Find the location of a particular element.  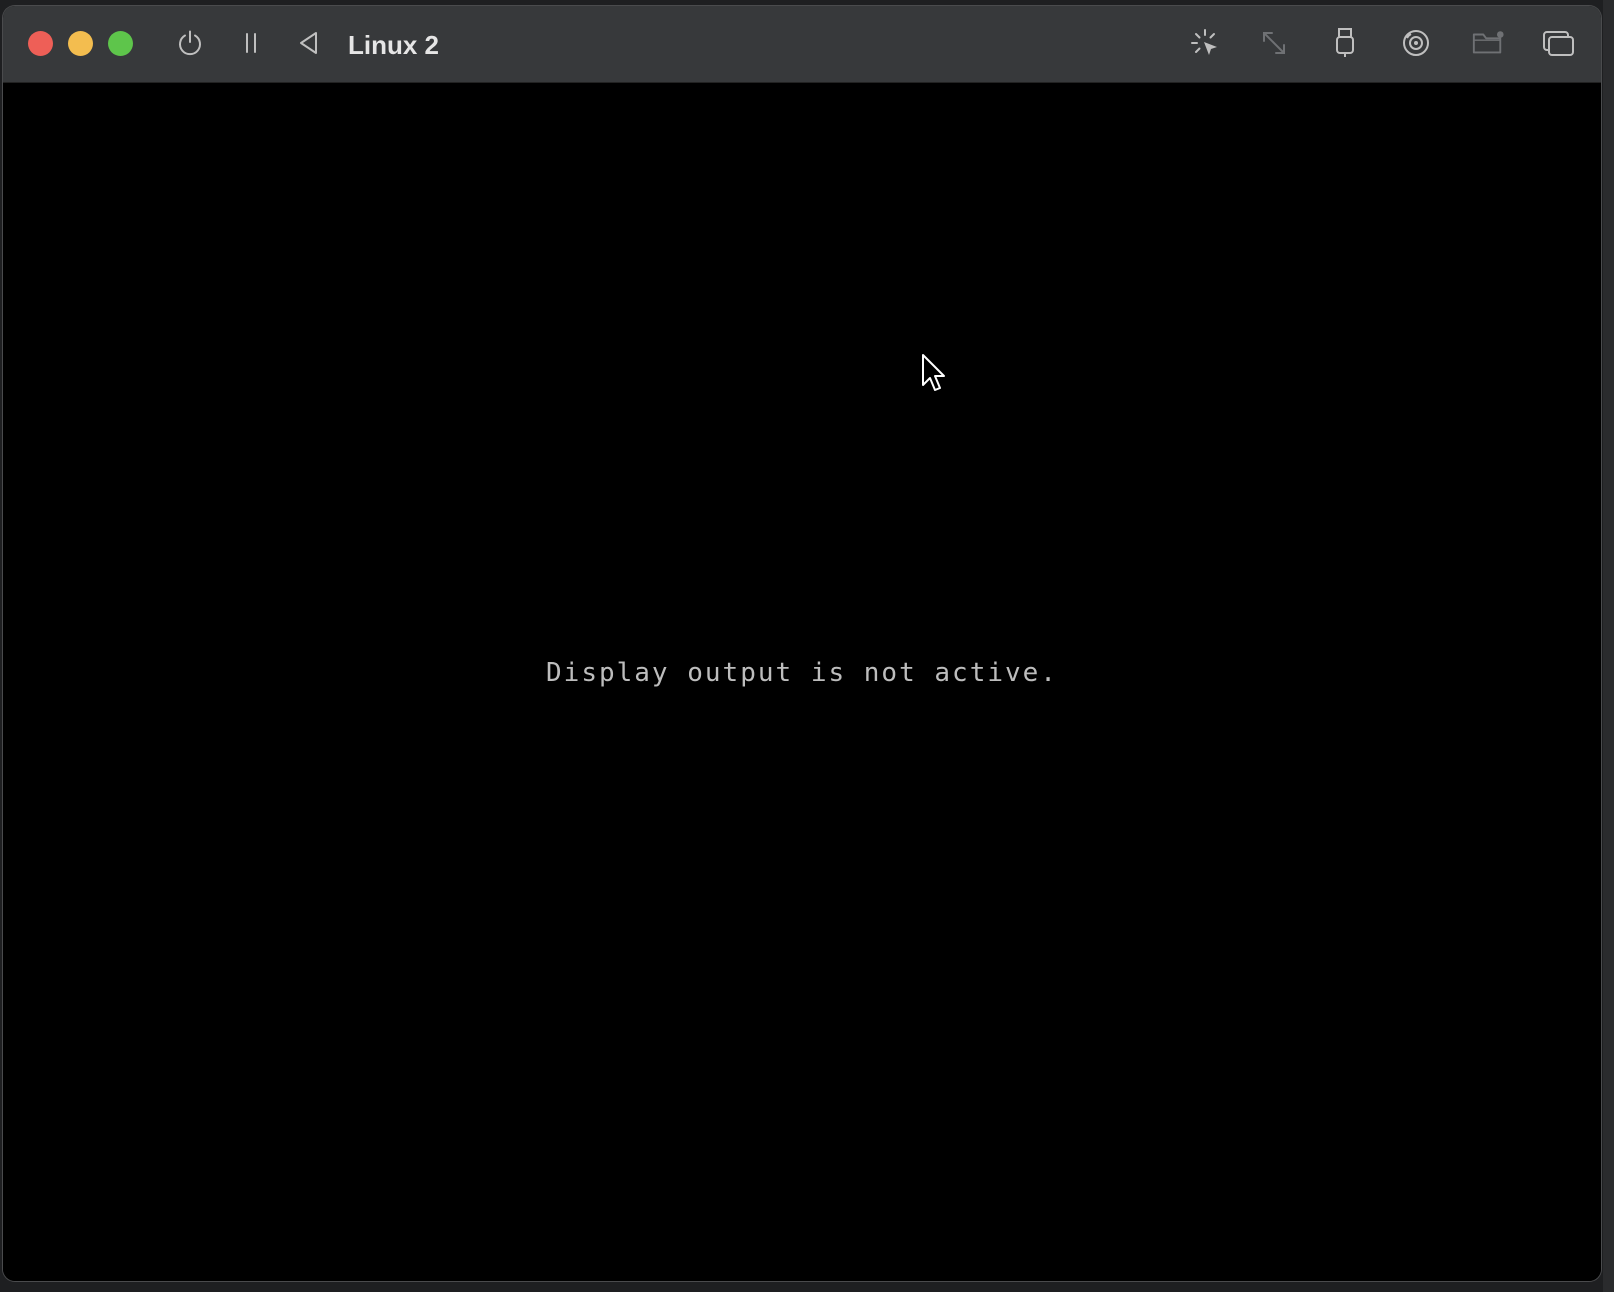

capture-input-button is located at coordinates (1205, 43).